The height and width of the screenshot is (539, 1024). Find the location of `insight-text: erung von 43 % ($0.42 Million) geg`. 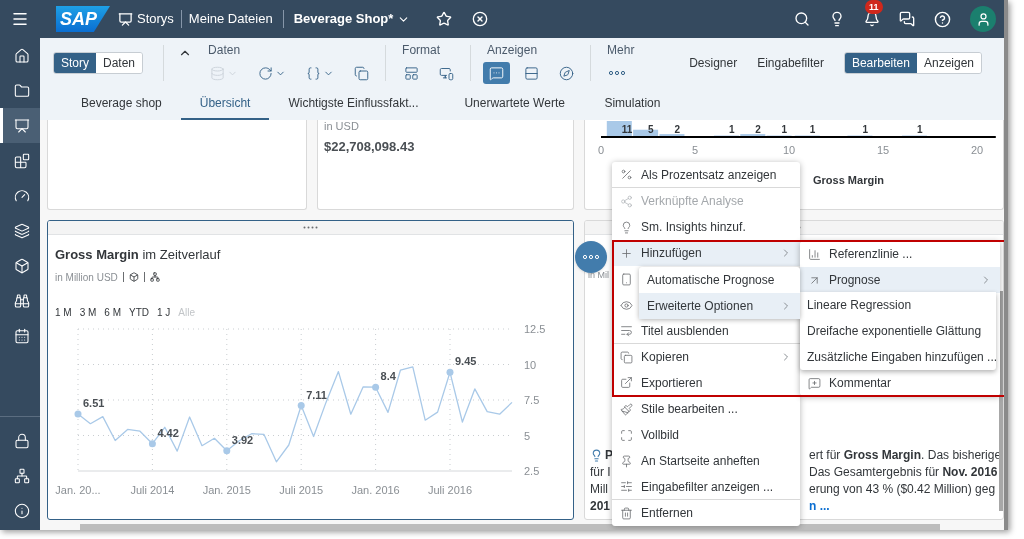

insight-text: erung von 43 % ($0.42 Million) geg is located at coordinates (902, 489).